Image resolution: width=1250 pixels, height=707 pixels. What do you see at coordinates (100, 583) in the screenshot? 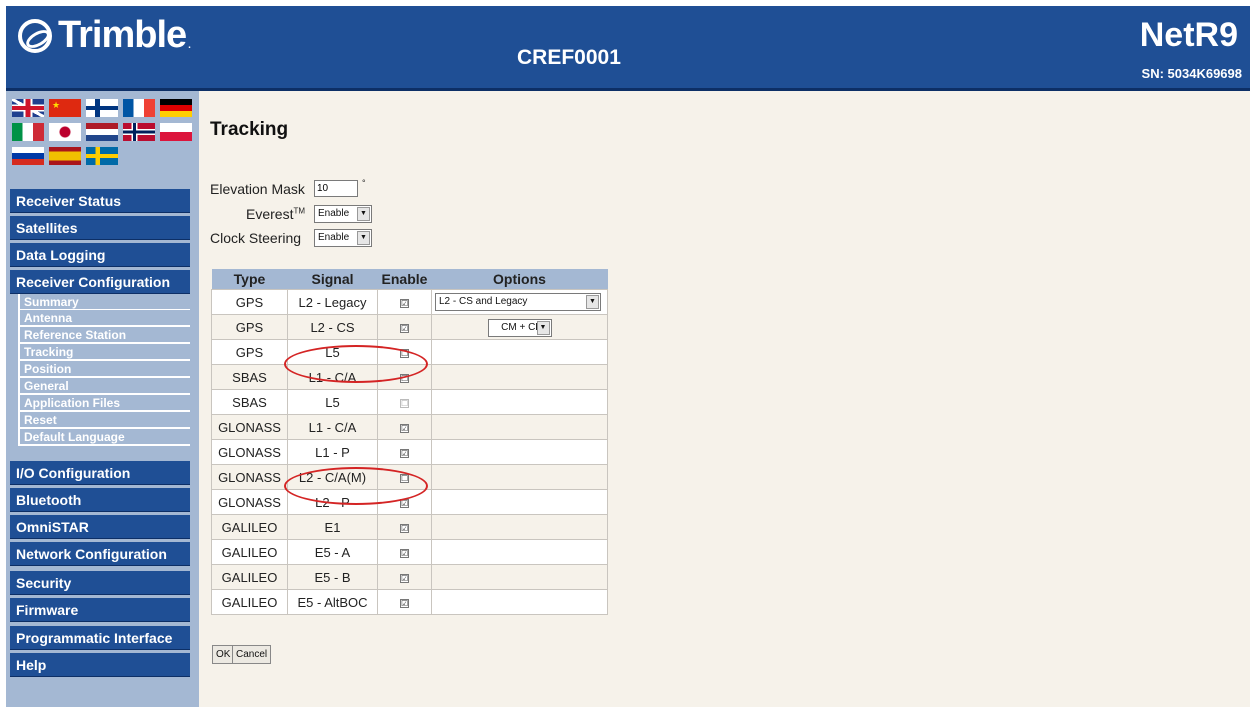
I see `nav-security: Security` at bounding box center [100, 583].